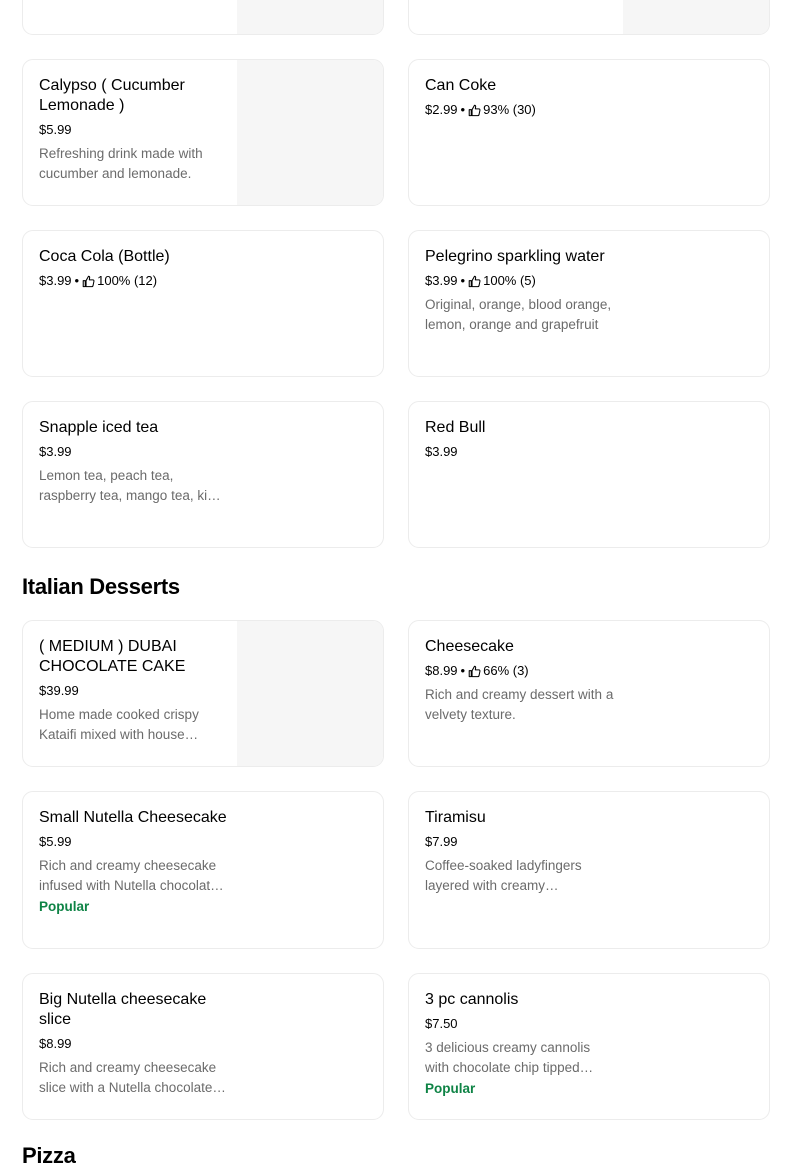  What do you see at coordinates (472, 999) in the screenshot?
I see `item-name: 3 pc cannolis` at bounding box center [472, 999].